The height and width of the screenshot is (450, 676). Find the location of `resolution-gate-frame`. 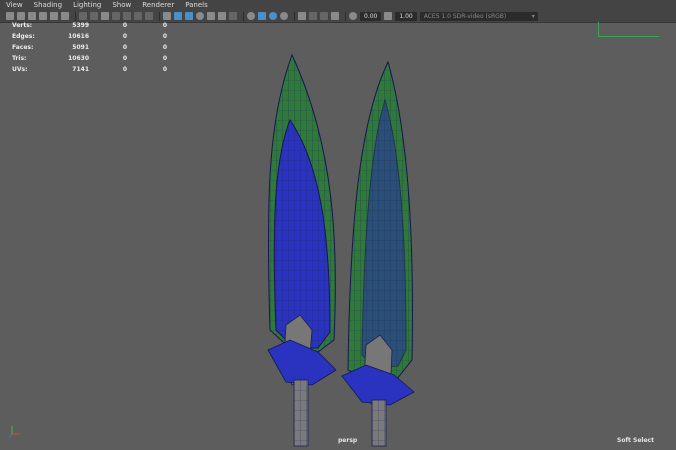

resolution-gate-frame is located at coordinates (628, 29).